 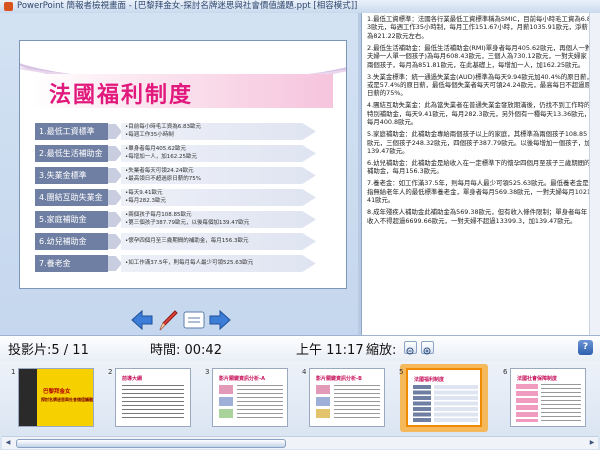 I want to click on thumbnail-number: 3, so click(x=207, y=372).